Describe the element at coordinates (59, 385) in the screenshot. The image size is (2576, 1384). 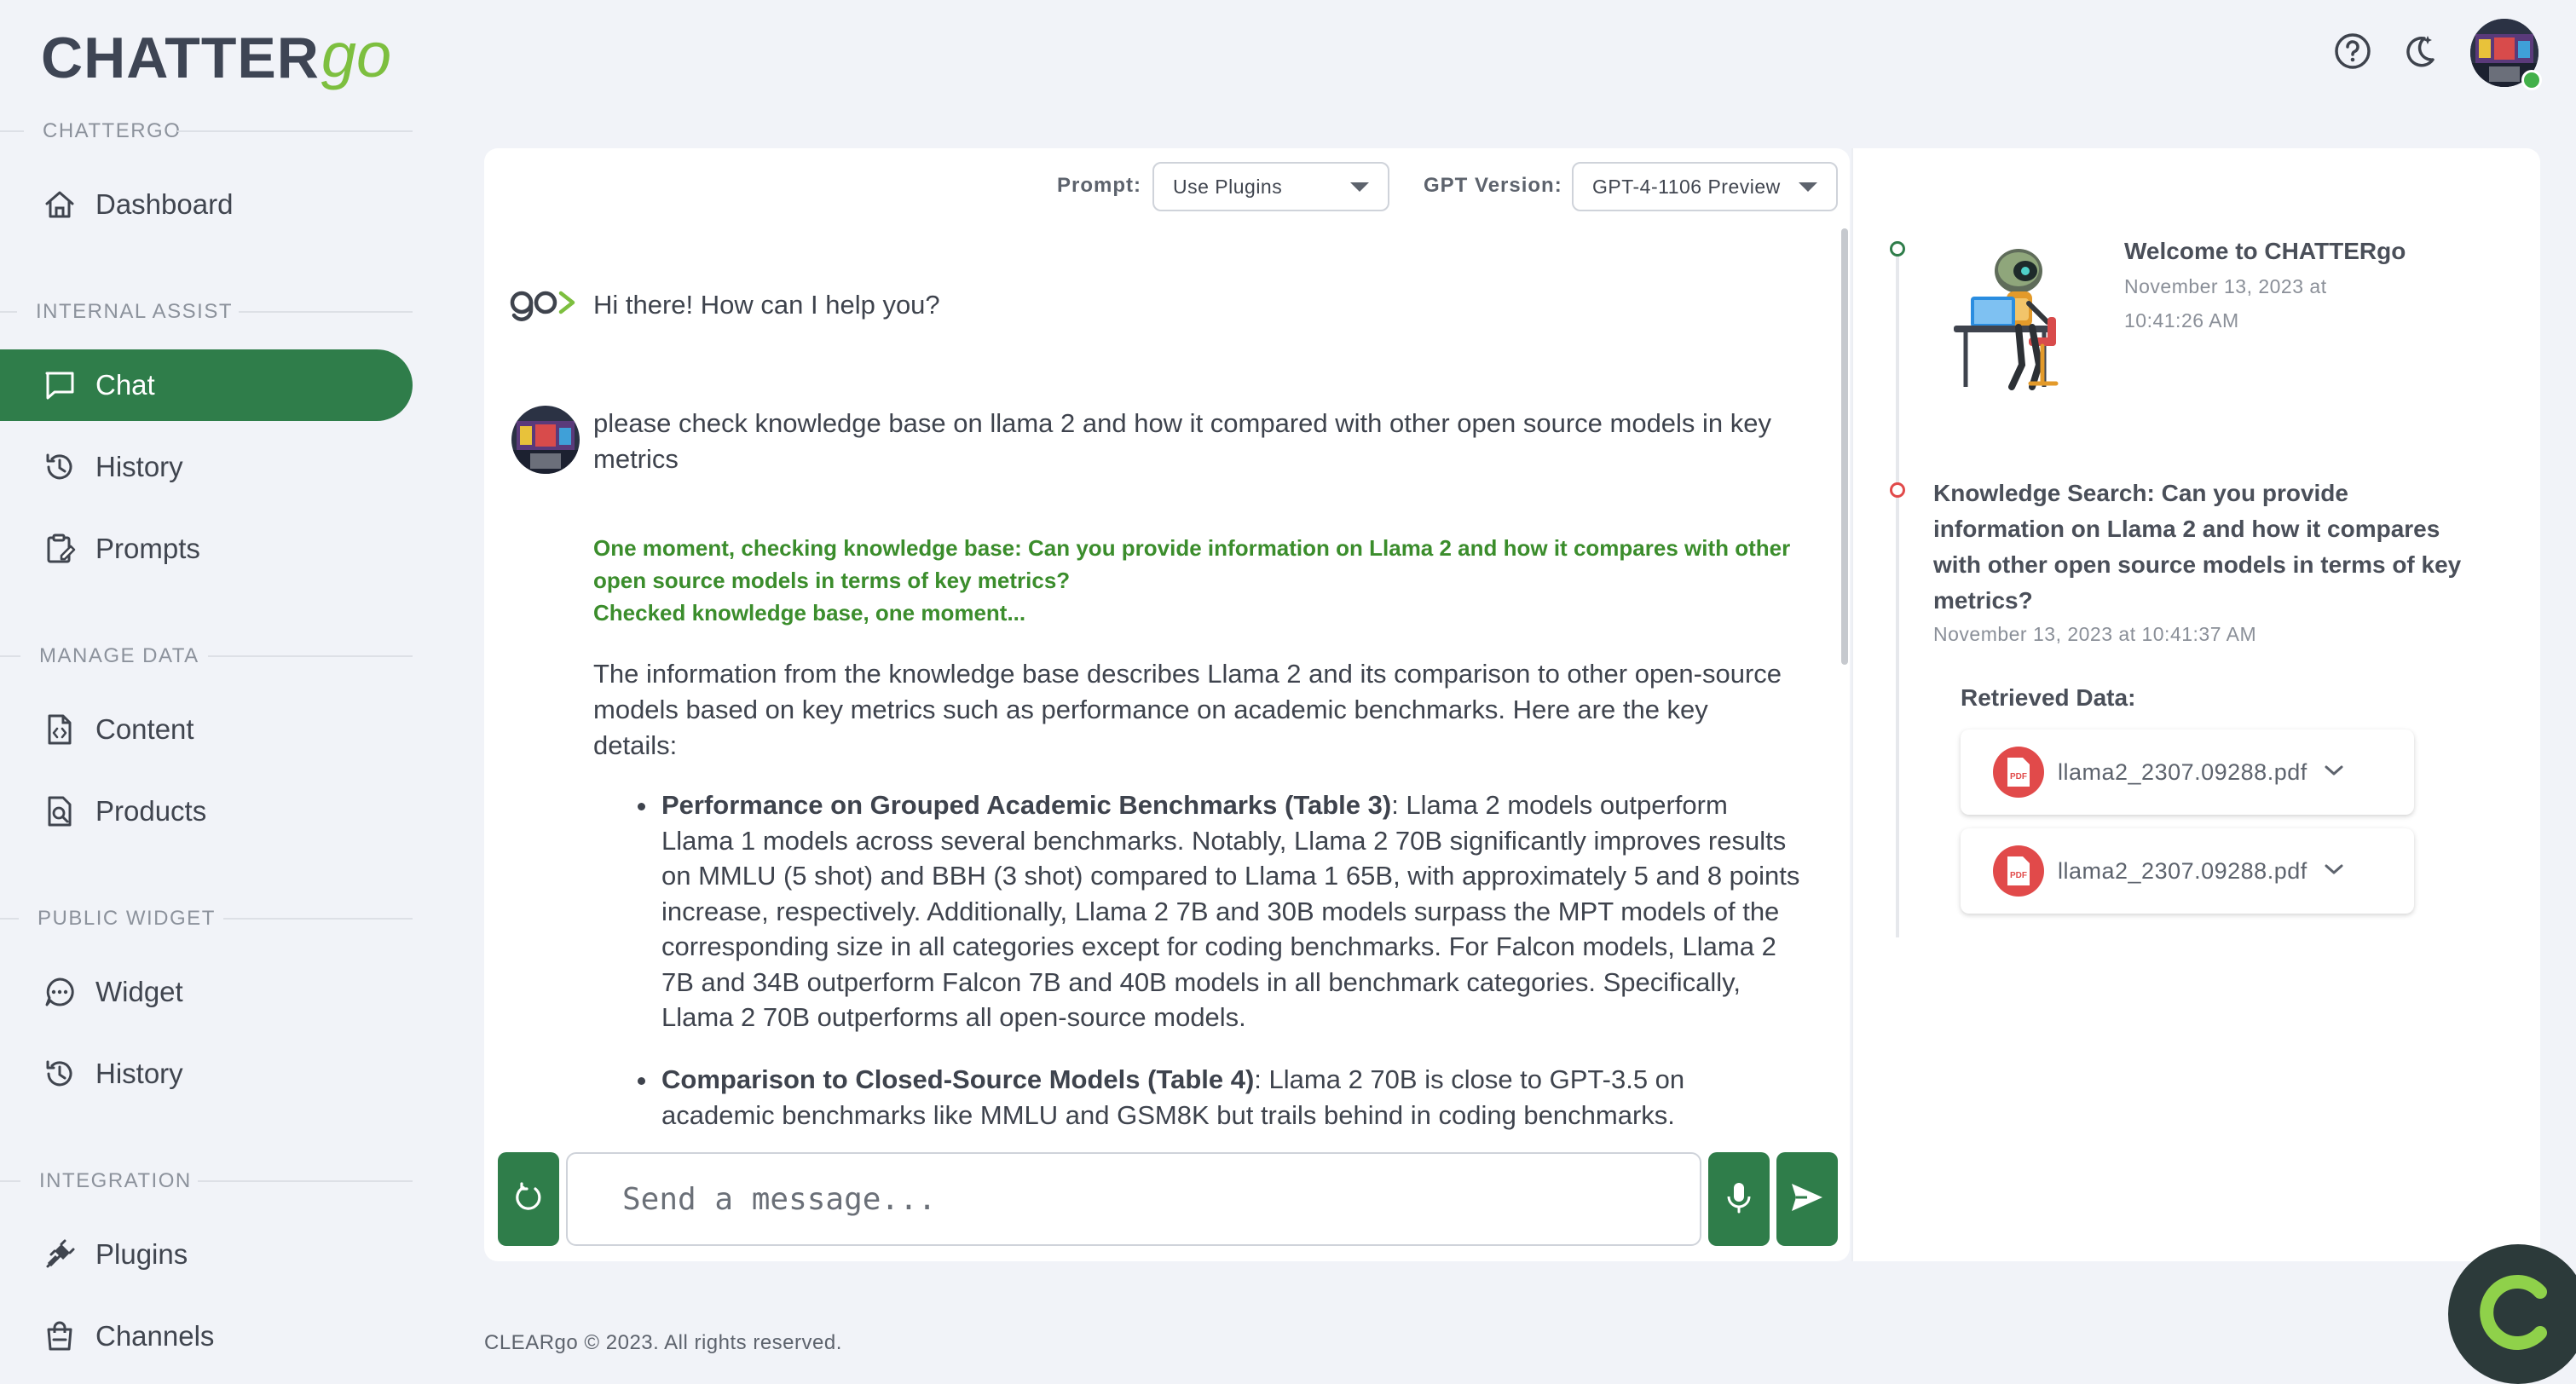
I see `chat-icon` at that location.